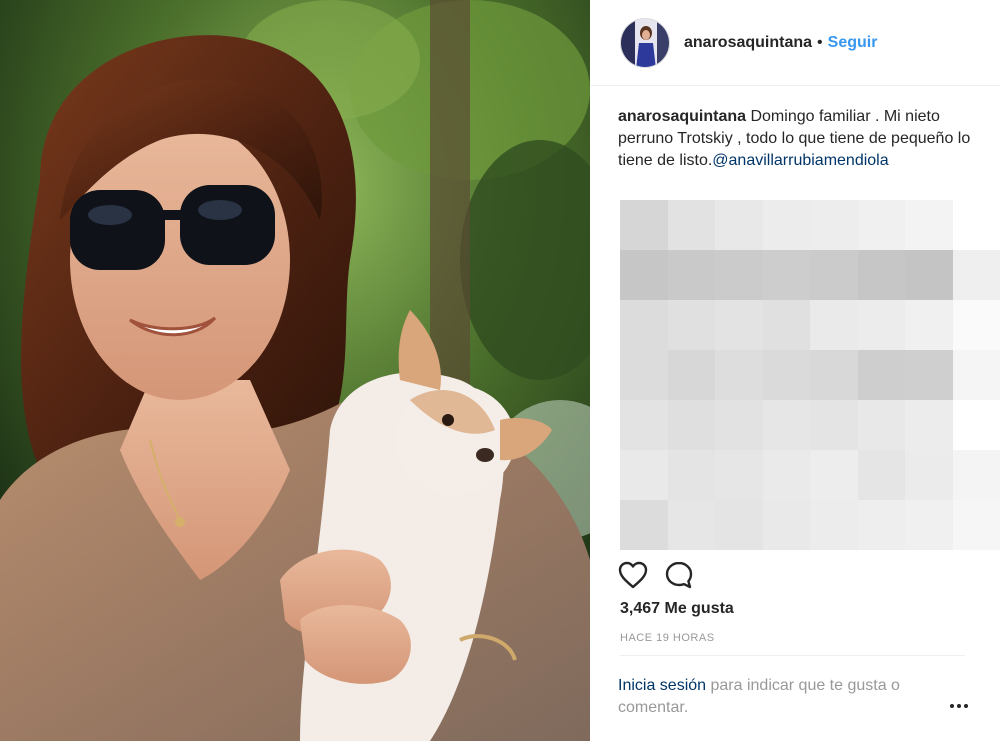 Image resolution: width=1000 pixels, height=741 pixels. What do you see at coordinates (656, 575) in the screenshot?
I see `post-actions` at bounding box center [656, 575].